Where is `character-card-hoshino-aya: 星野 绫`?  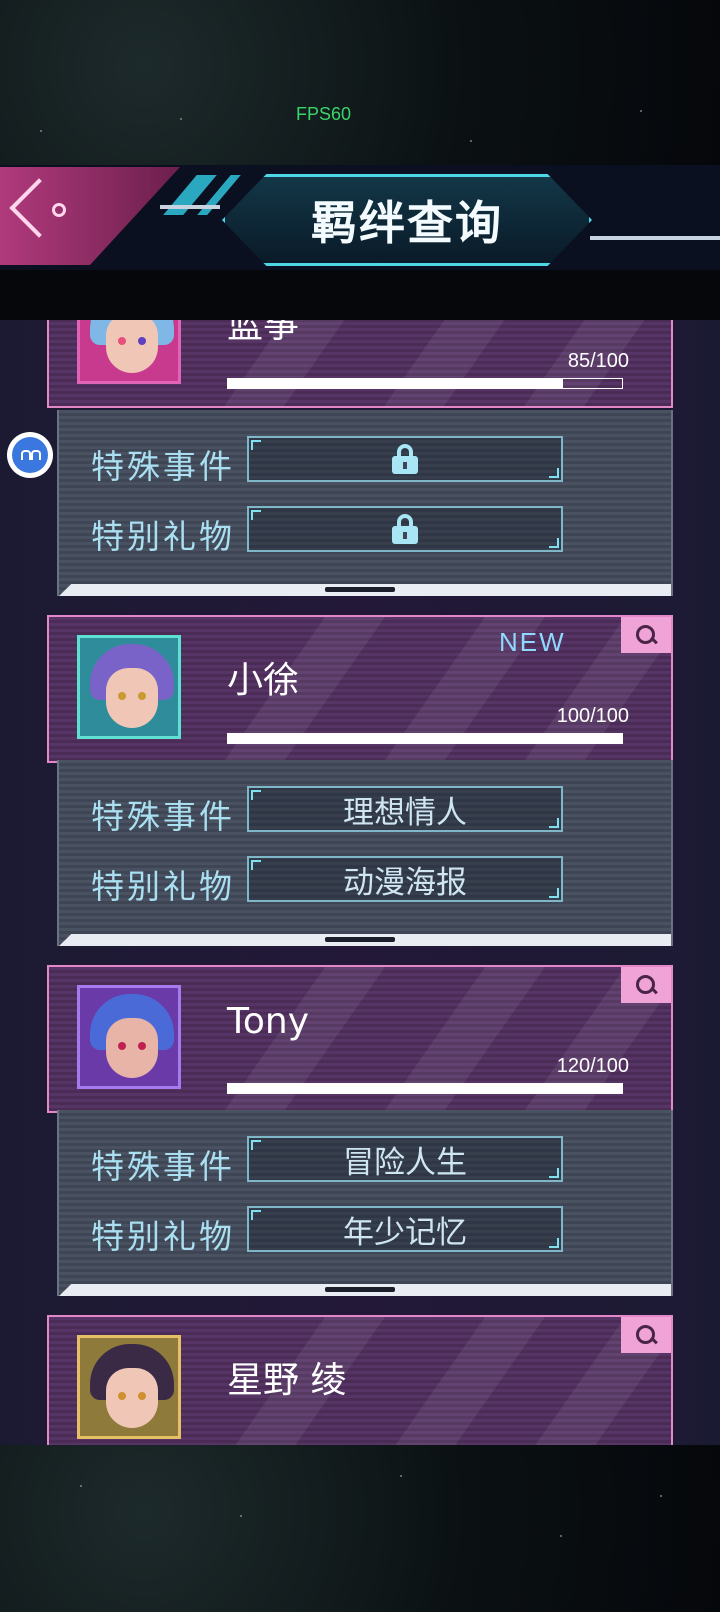
character-card-hoshino-aya: 星野 绫 is located at coordinates (360, 1380).